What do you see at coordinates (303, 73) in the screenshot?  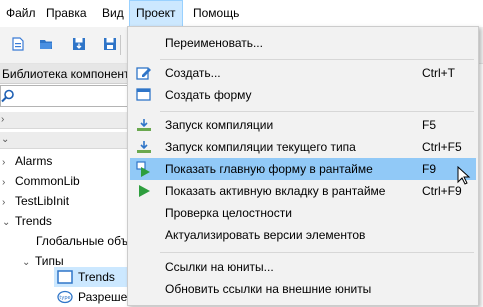 I see `menu-item-create: Создать... Ctrl+T` at bounding box center [303, 73].